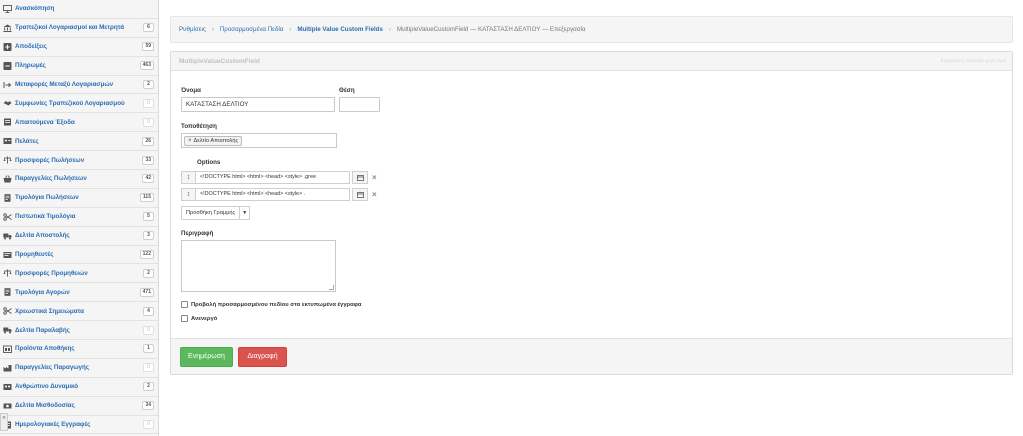 The height and width of the screenshot is (436, 1023). What do you see at coordinates (191, 90) in the screenshot?
I see `name-label: Όνομα` at bounding box center [191, 90].